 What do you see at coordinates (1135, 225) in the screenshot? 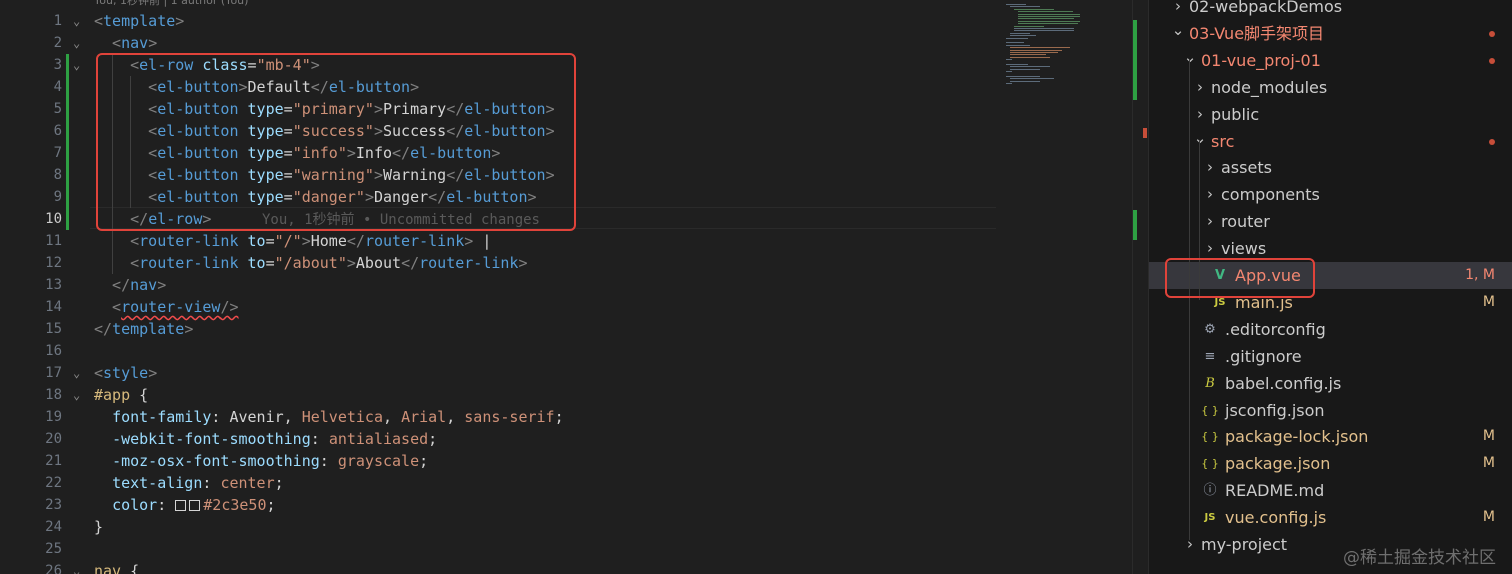
I see `scroll-change-marker` at bounding box center [1135, 225].